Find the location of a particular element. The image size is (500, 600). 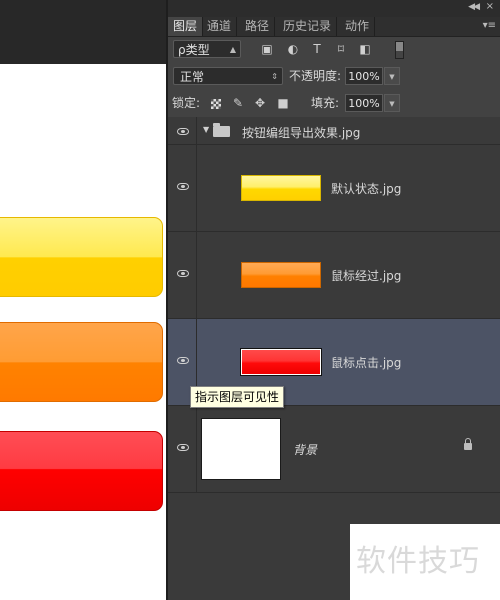

group-name: 按钮编组导出效果.jpg is located at coordinates (301, 133).